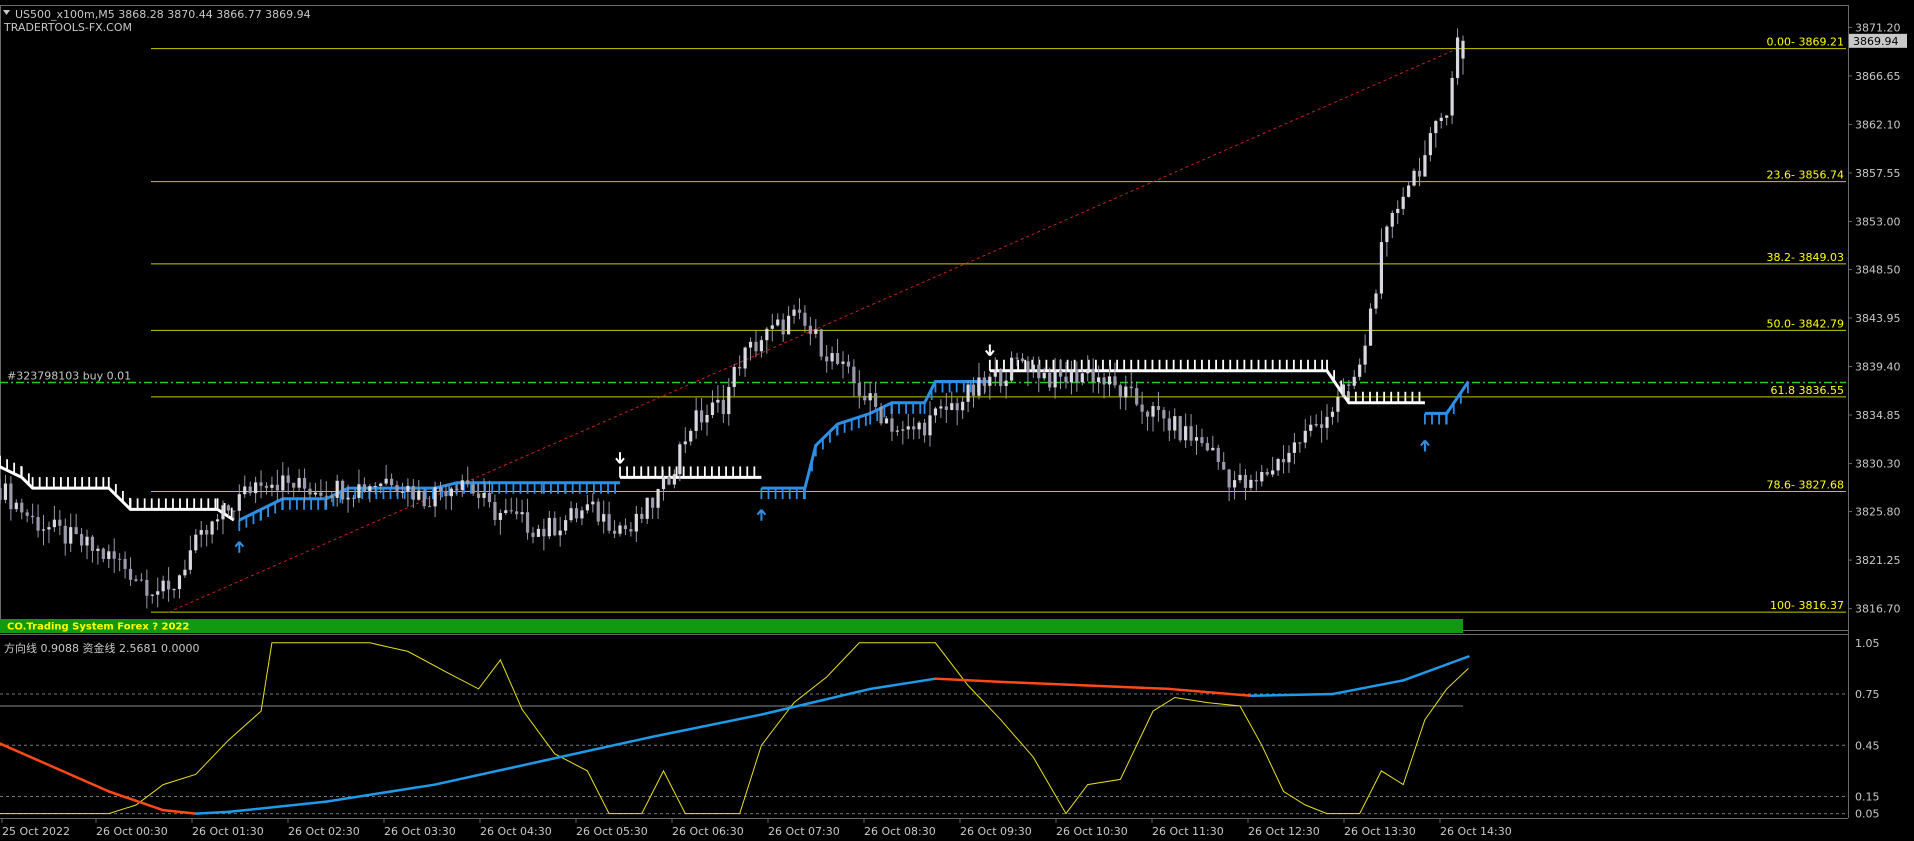  Describe the element at coordinates (1867, 797) in the screenshot. I see `indicator-tick-label: 0.15` at that location.